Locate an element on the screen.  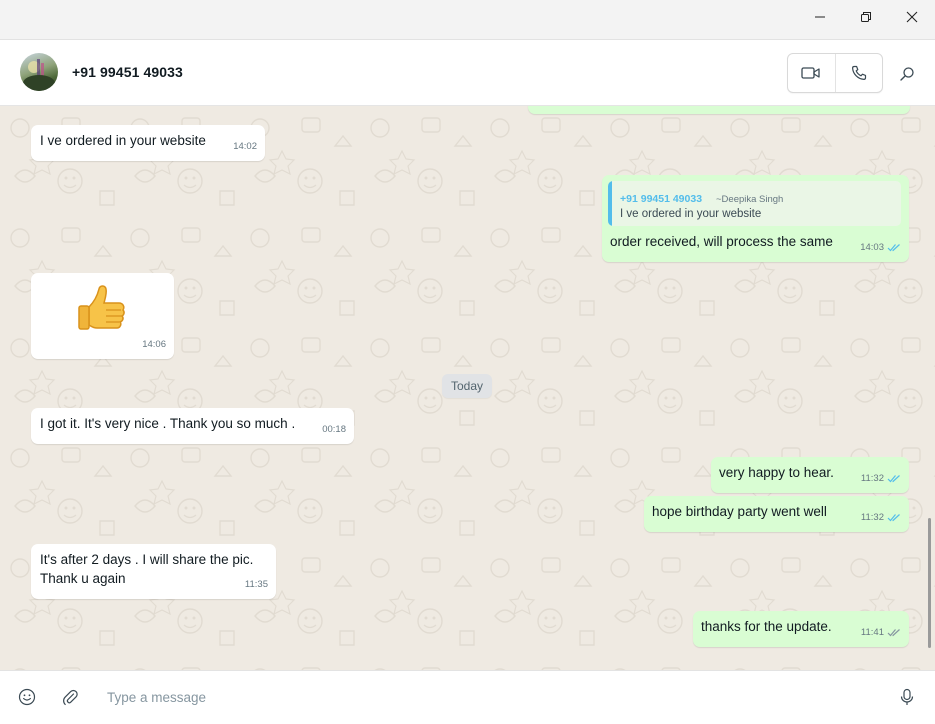
contact-name: +91 99451 49033 is located at coordinates (127, 72).